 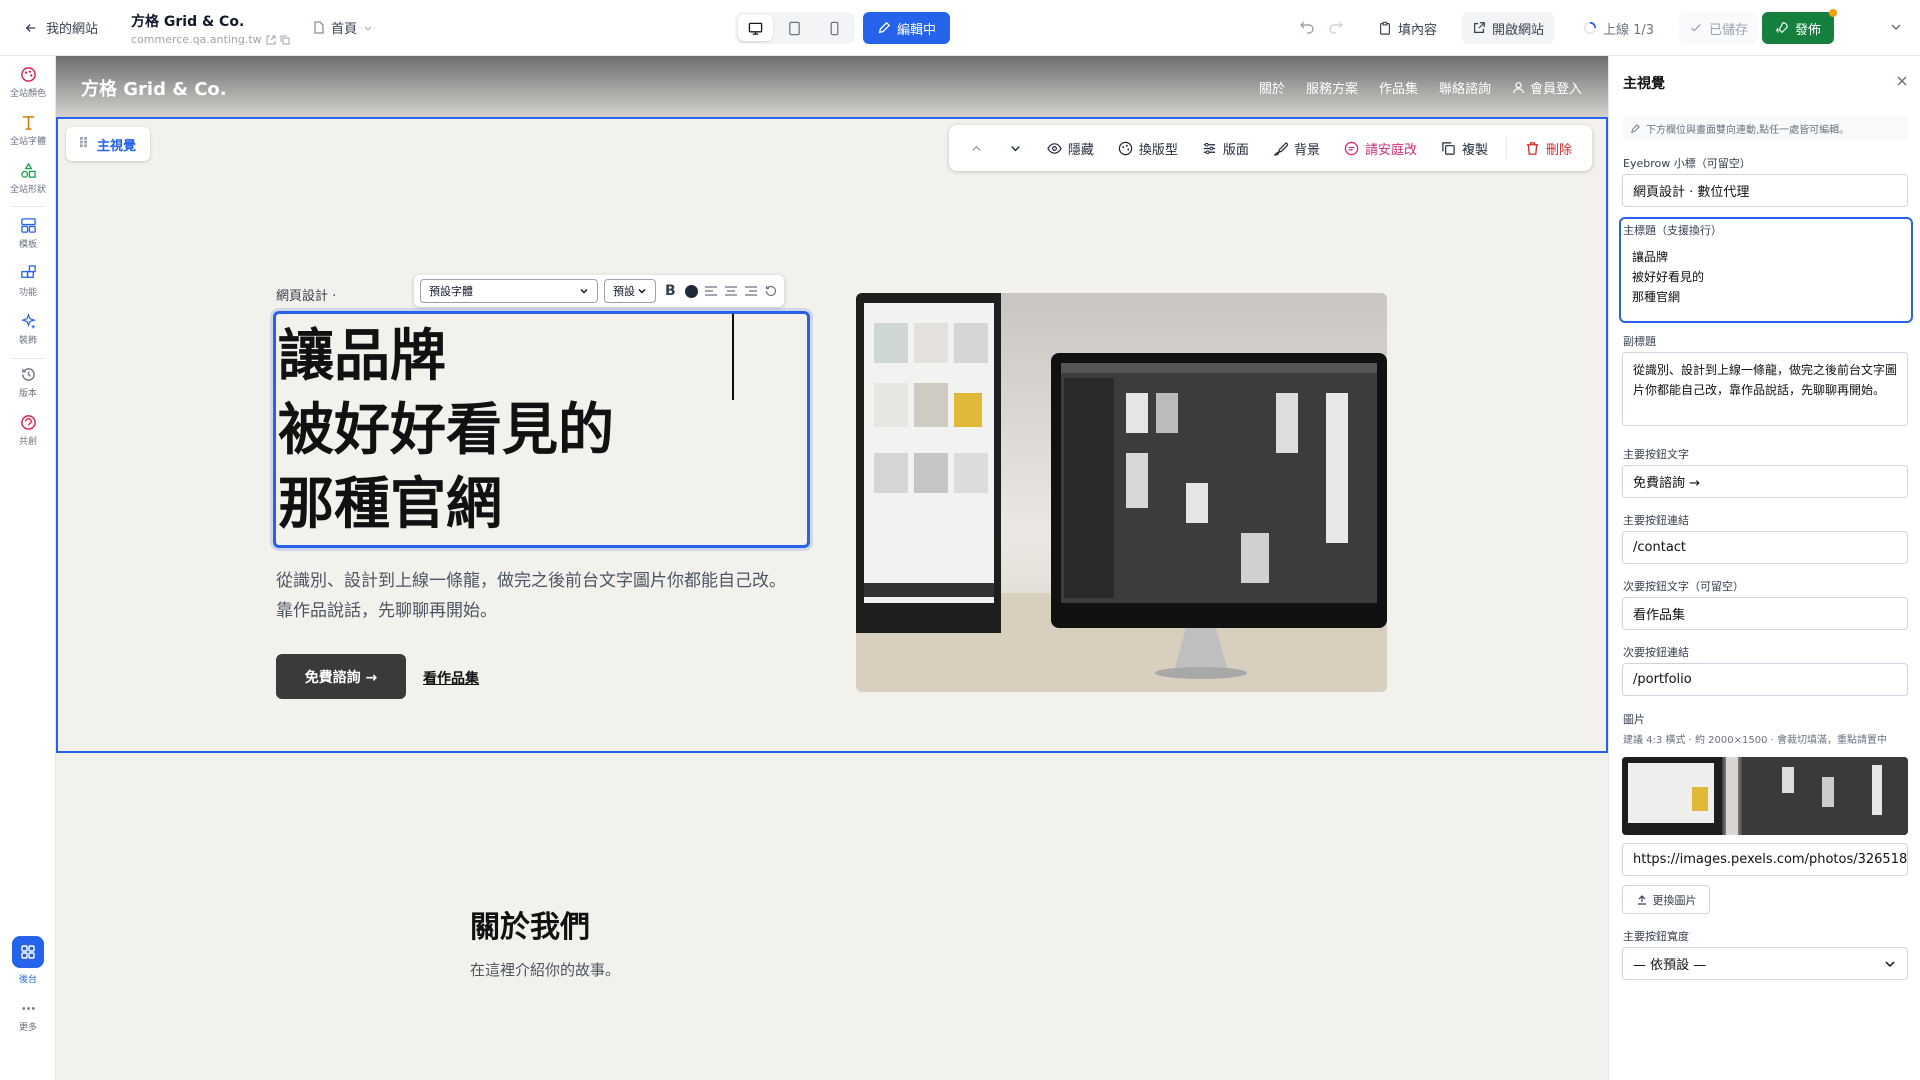 What do you see at coordinates (1336, 28) in the screenshot?
I see `redo-button` at bounding box center [1336, 28].